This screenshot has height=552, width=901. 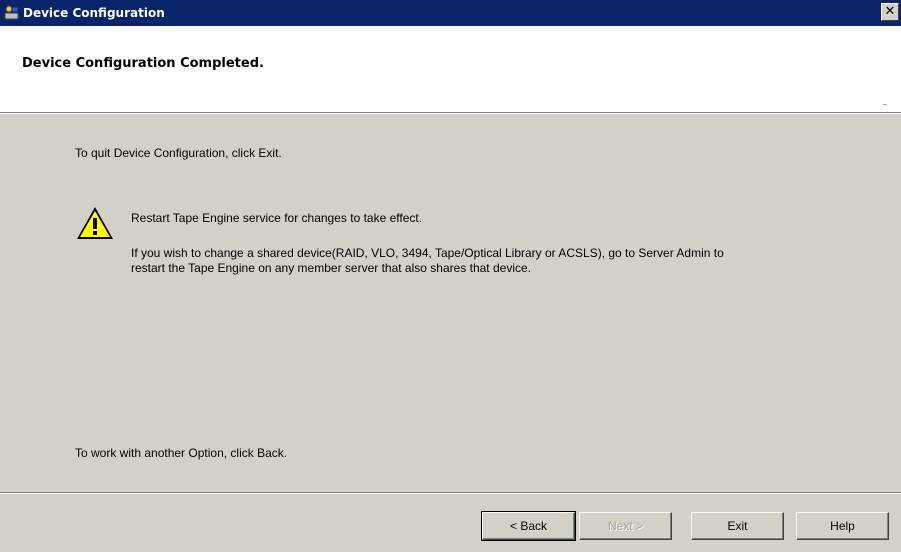 I want to click on header-divider, so click(x=450, y=113).